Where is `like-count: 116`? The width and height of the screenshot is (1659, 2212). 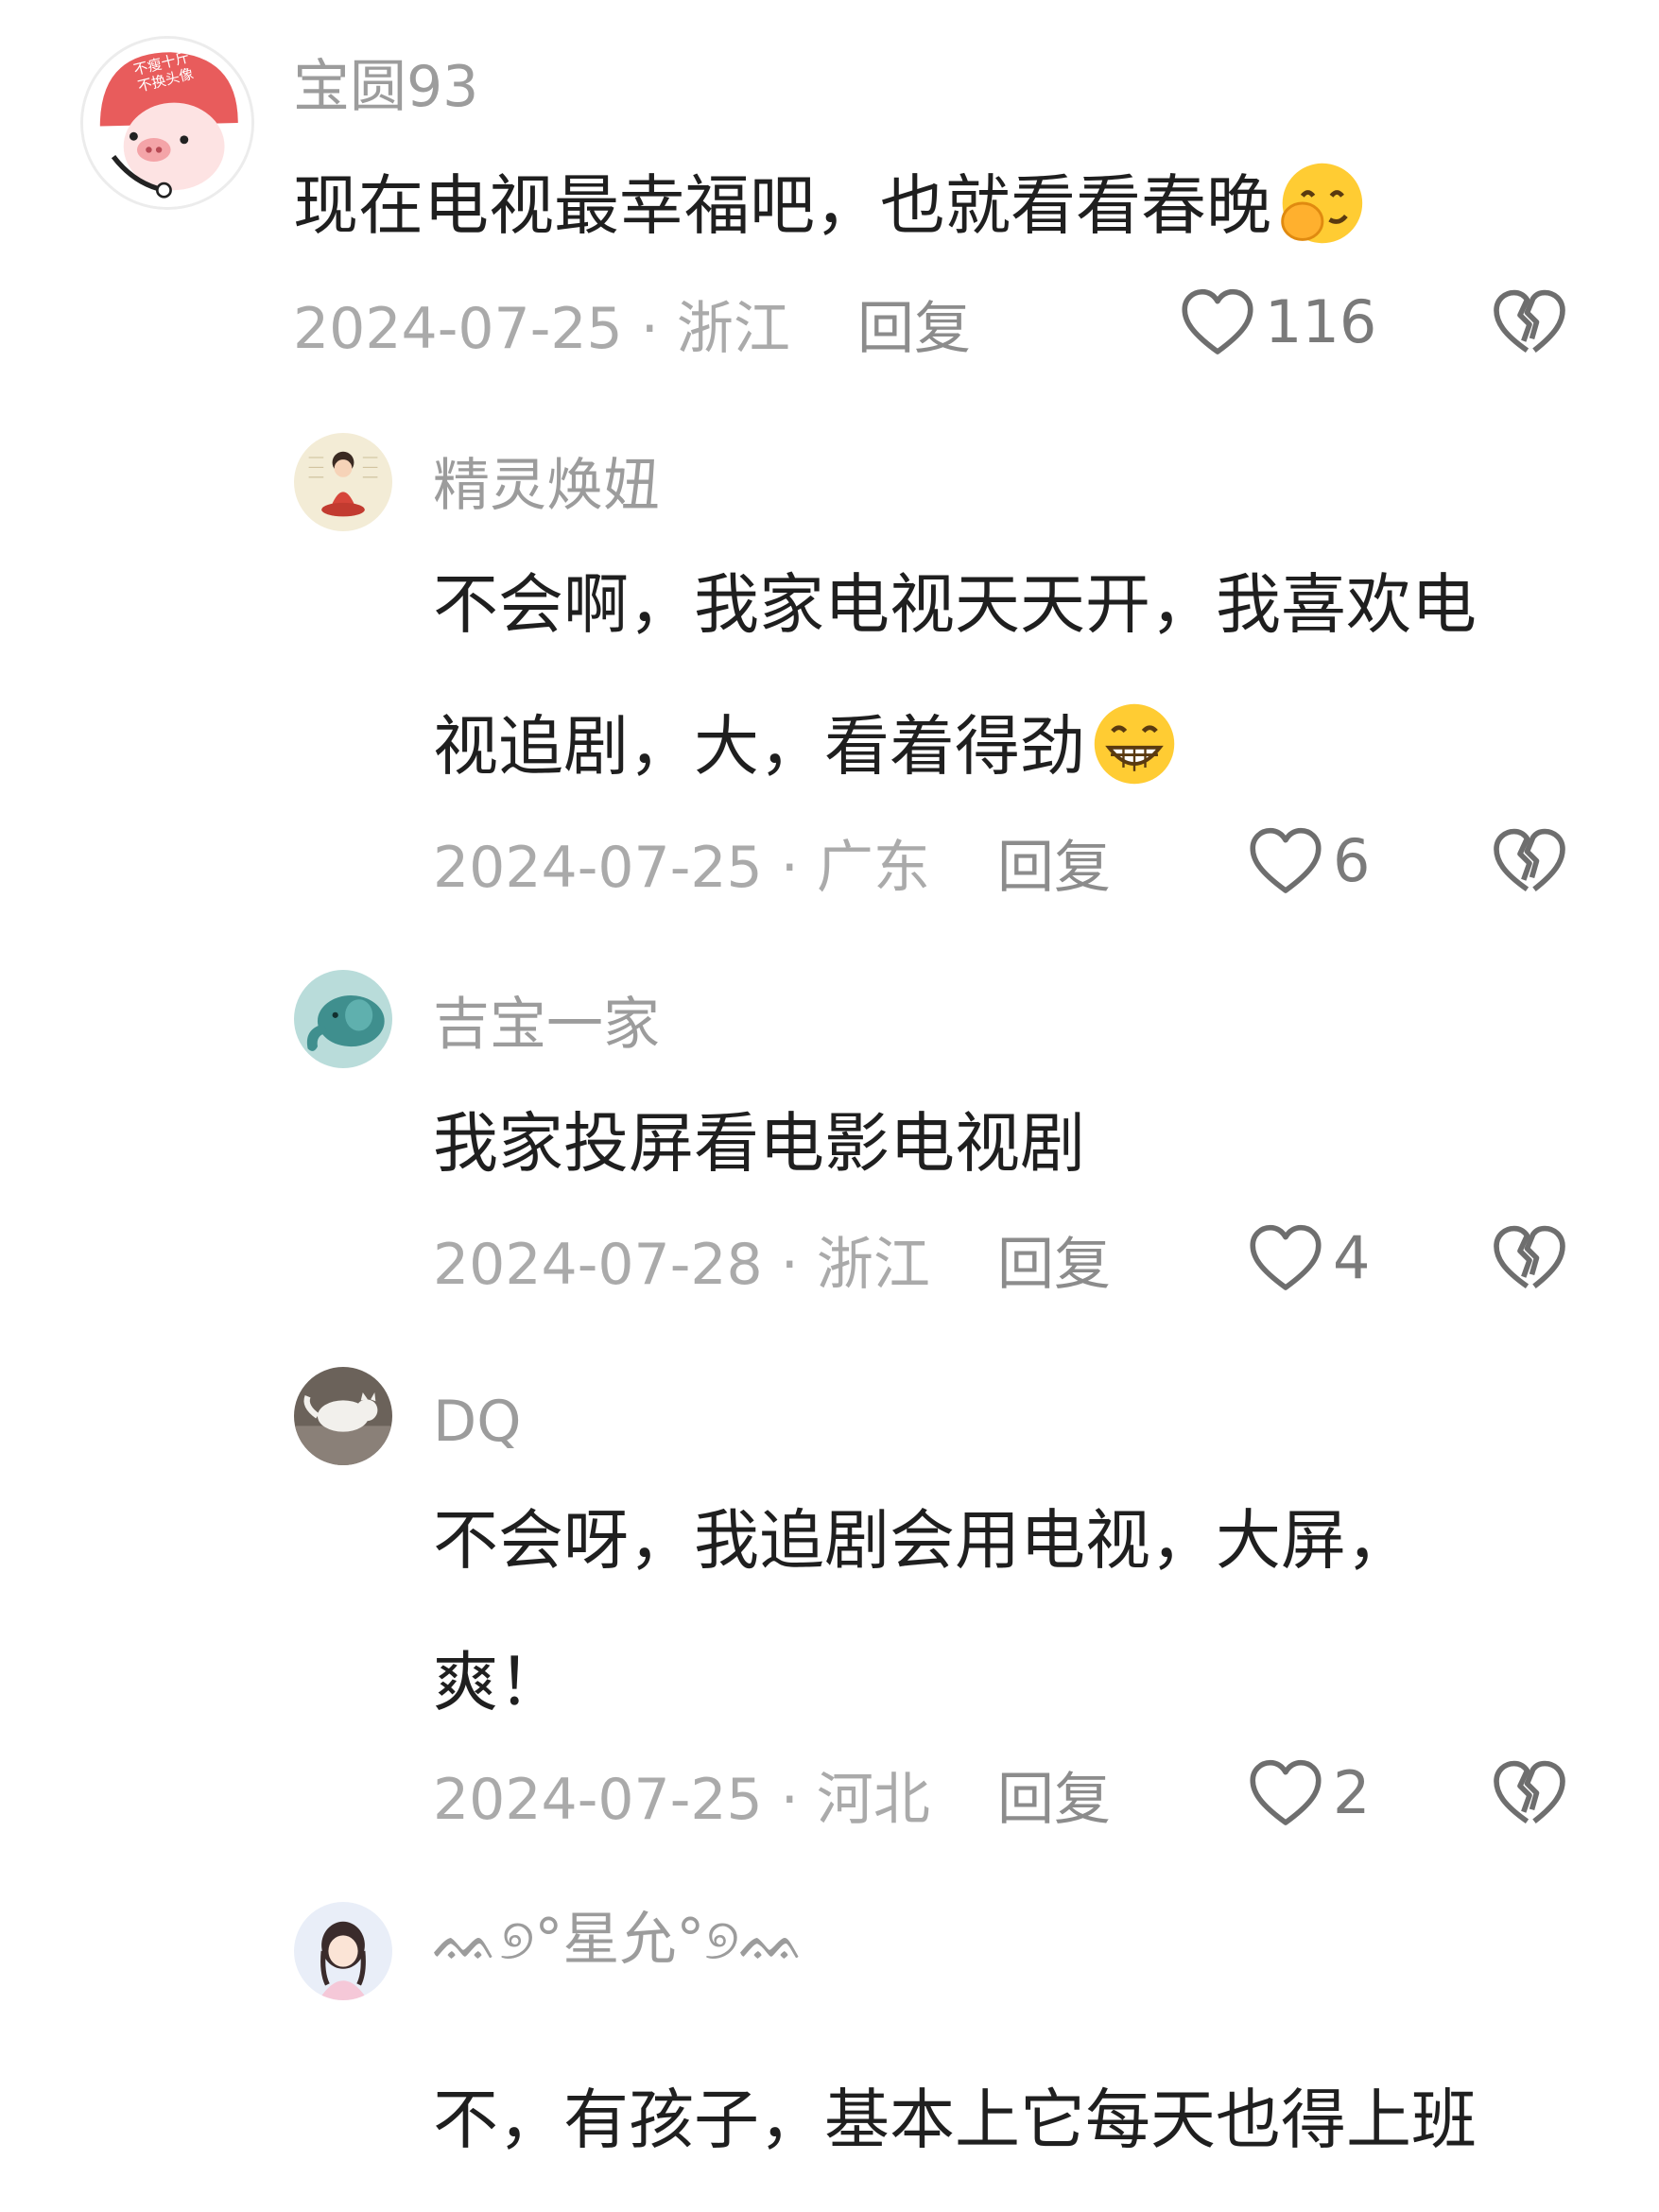 like-count: 116 is located at coordinates (1321, 321).